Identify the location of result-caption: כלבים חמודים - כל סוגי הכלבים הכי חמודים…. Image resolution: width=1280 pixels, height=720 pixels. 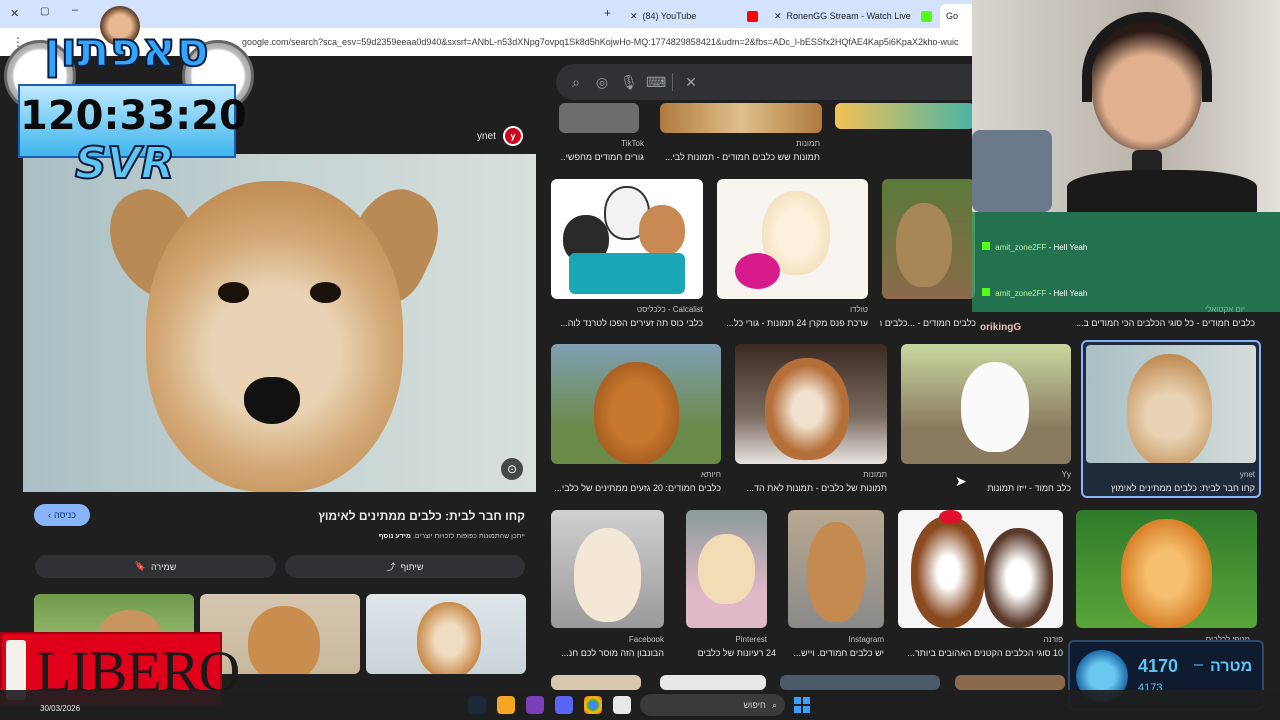
(1165, 323).